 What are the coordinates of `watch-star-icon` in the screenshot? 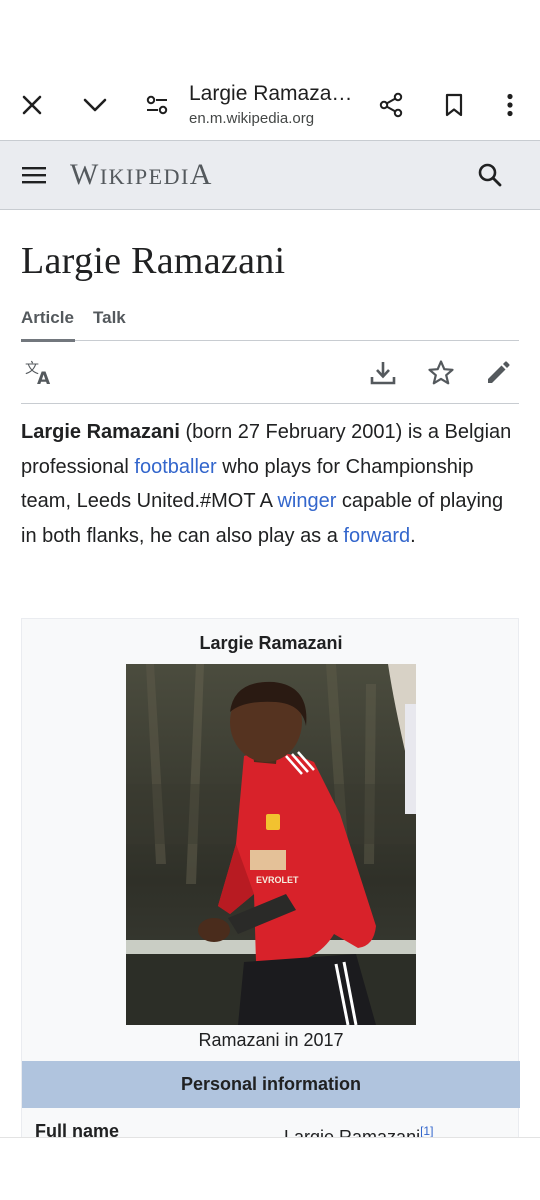 It's located at (441, 373).